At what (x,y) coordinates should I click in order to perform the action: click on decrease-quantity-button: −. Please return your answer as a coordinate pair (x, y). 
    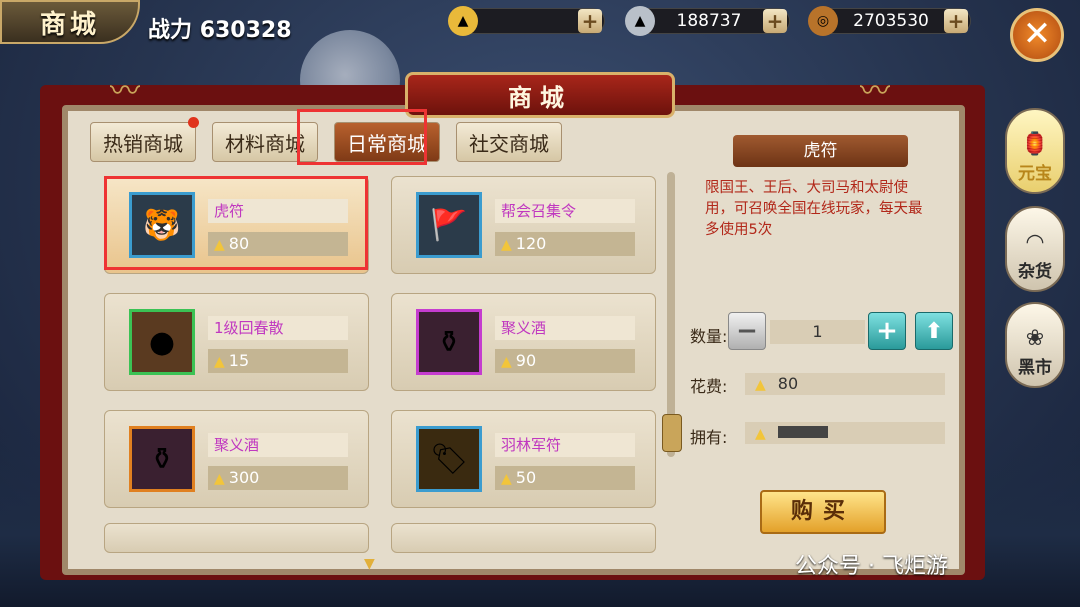
    Looking at the image, I should click on (747, 331).